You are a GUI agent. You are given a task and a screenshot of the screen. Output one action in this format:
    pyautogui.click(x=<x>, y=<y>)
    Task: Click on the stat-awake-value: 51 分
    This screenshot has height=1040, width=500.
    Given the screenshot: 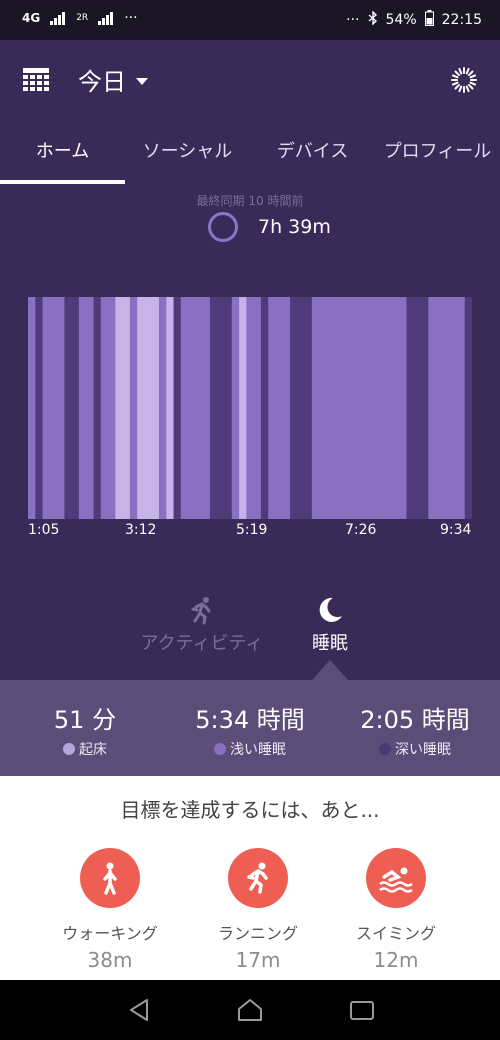 What is the action you would take?
    pyautogui.click(x=85, y=720)
    